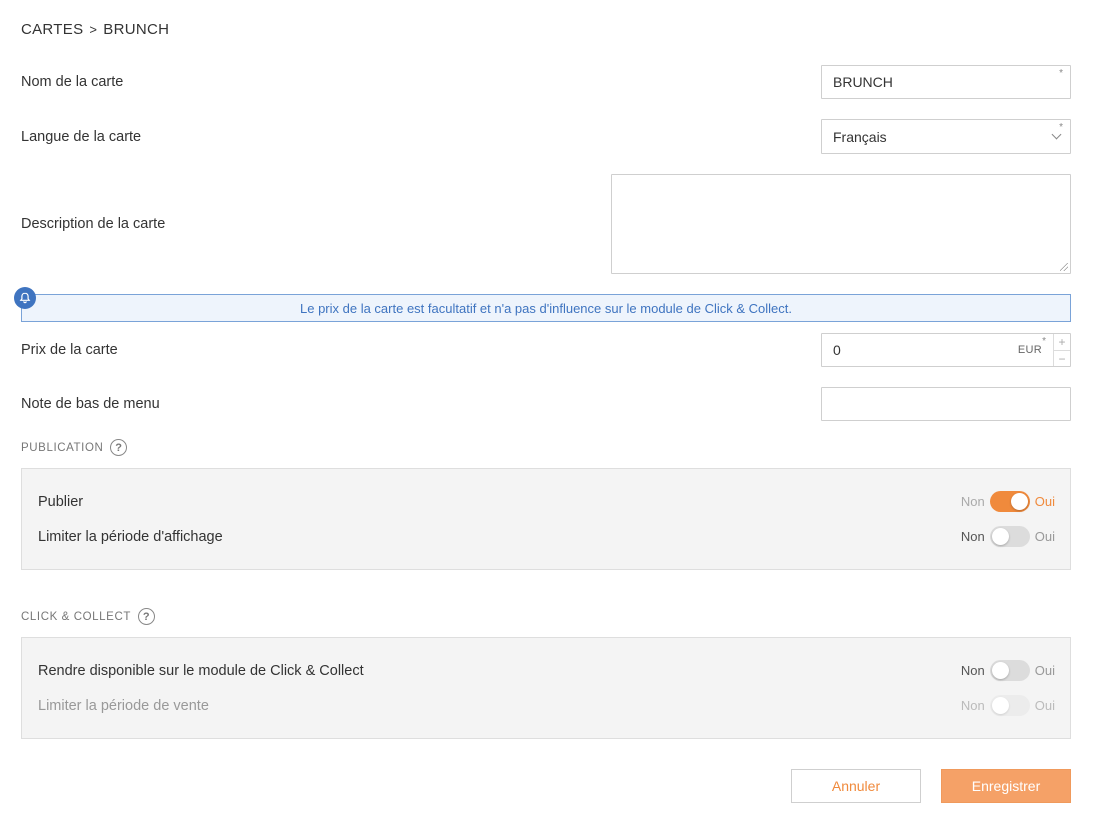  I want to click on decrement-button: −, so click(1062, 358).